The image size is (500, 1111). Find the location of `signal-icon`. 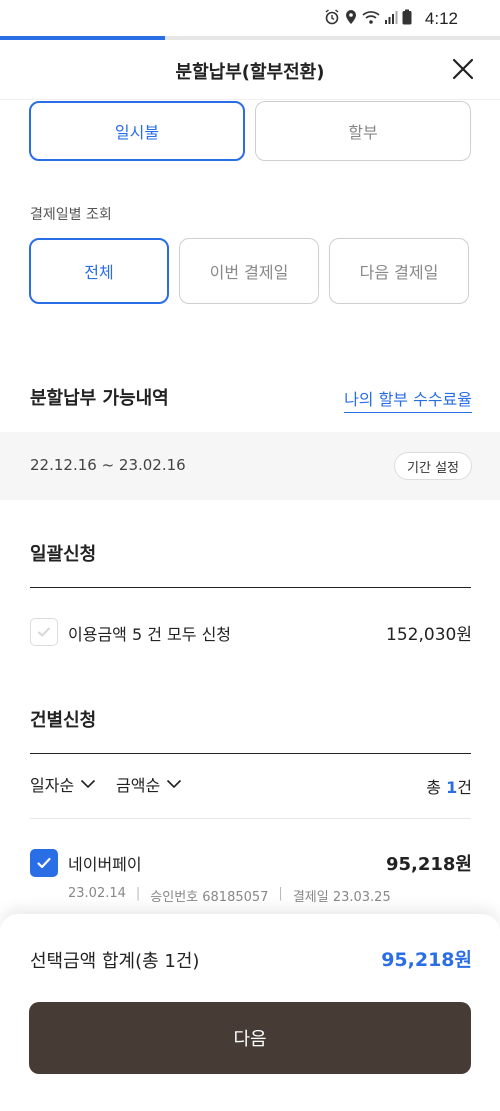

signal-icon is located at coordinates (391, 19).